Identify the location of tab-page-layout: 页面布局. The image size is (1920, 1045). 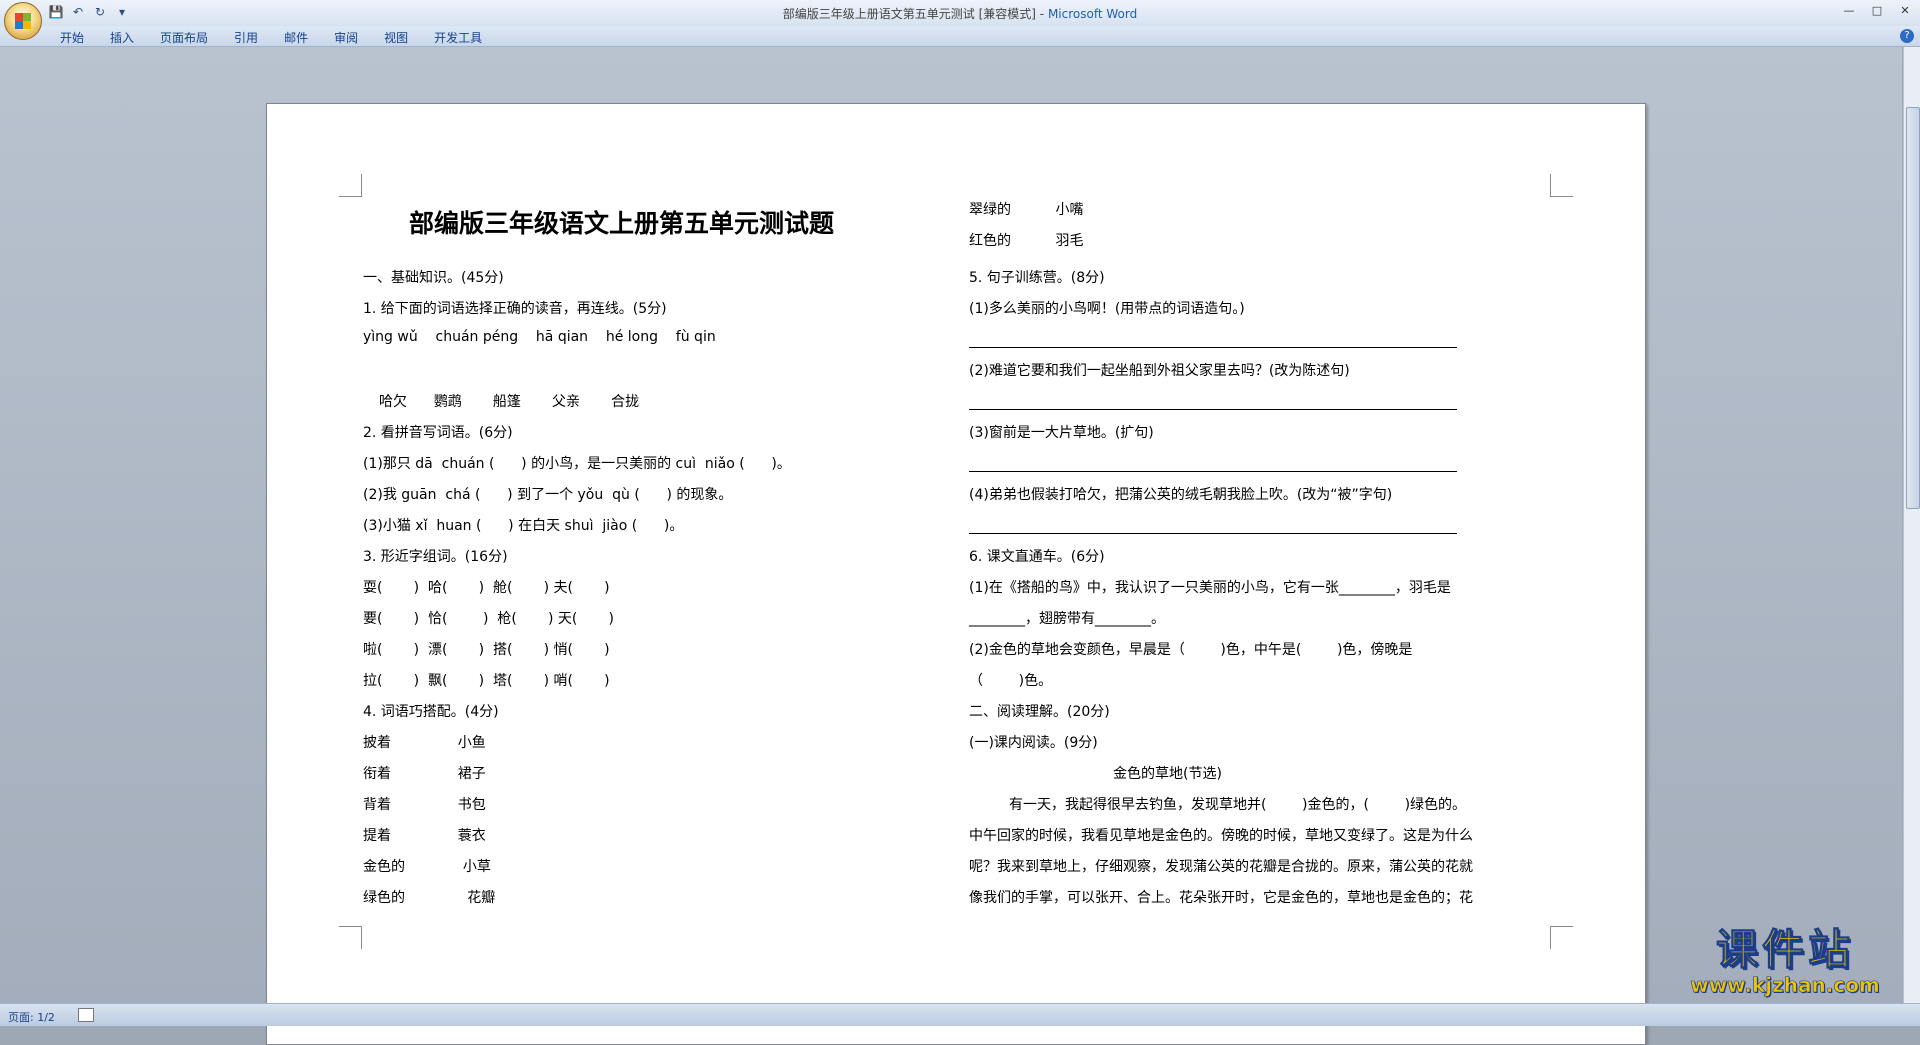
(184, 37).